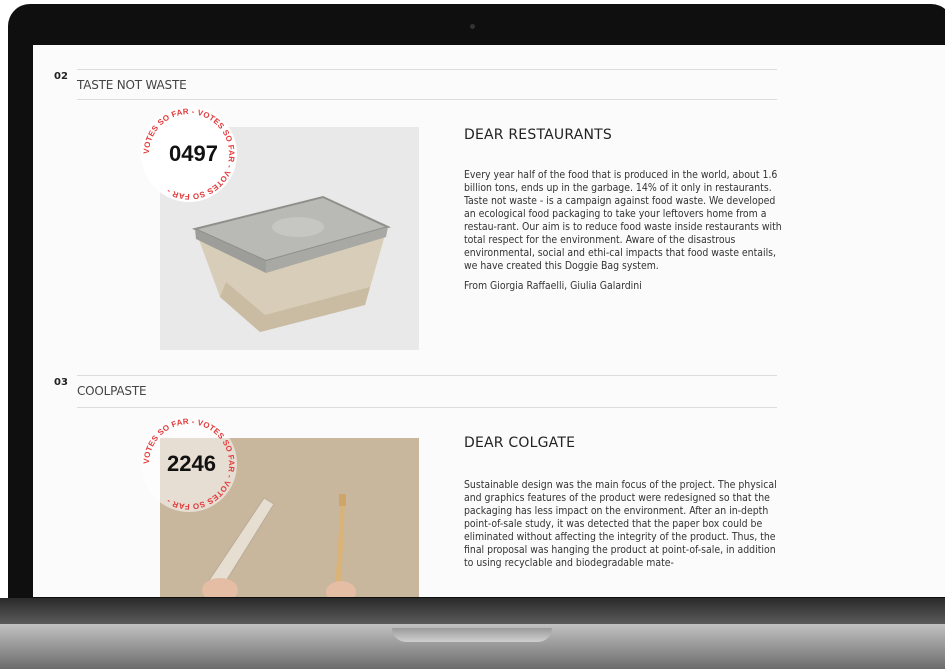  Describe the element at coordinates (472, 26) in the screenshot. I see `camera-icon` at that location.